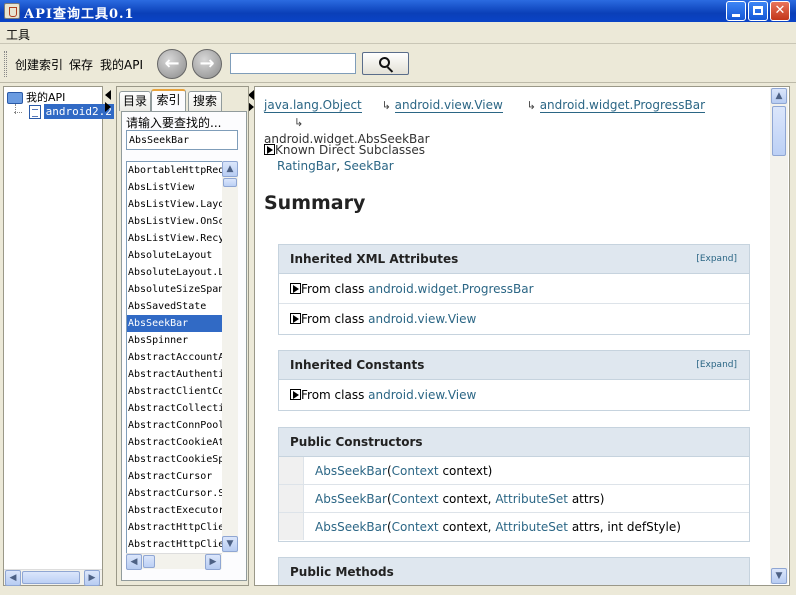  I want to click on class-link: android.widget.ProgressBar, so click(450, 289).